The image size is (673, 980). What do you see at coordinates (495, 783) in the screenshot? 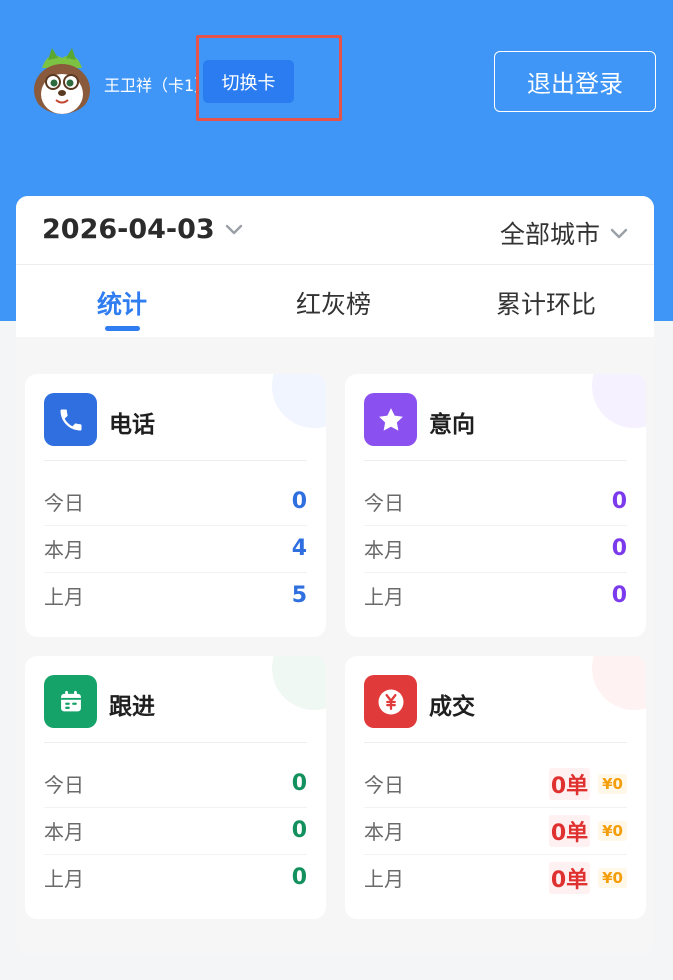
I see `row-today: 今日 0单 ¥0` at bounding box center [495, 783].